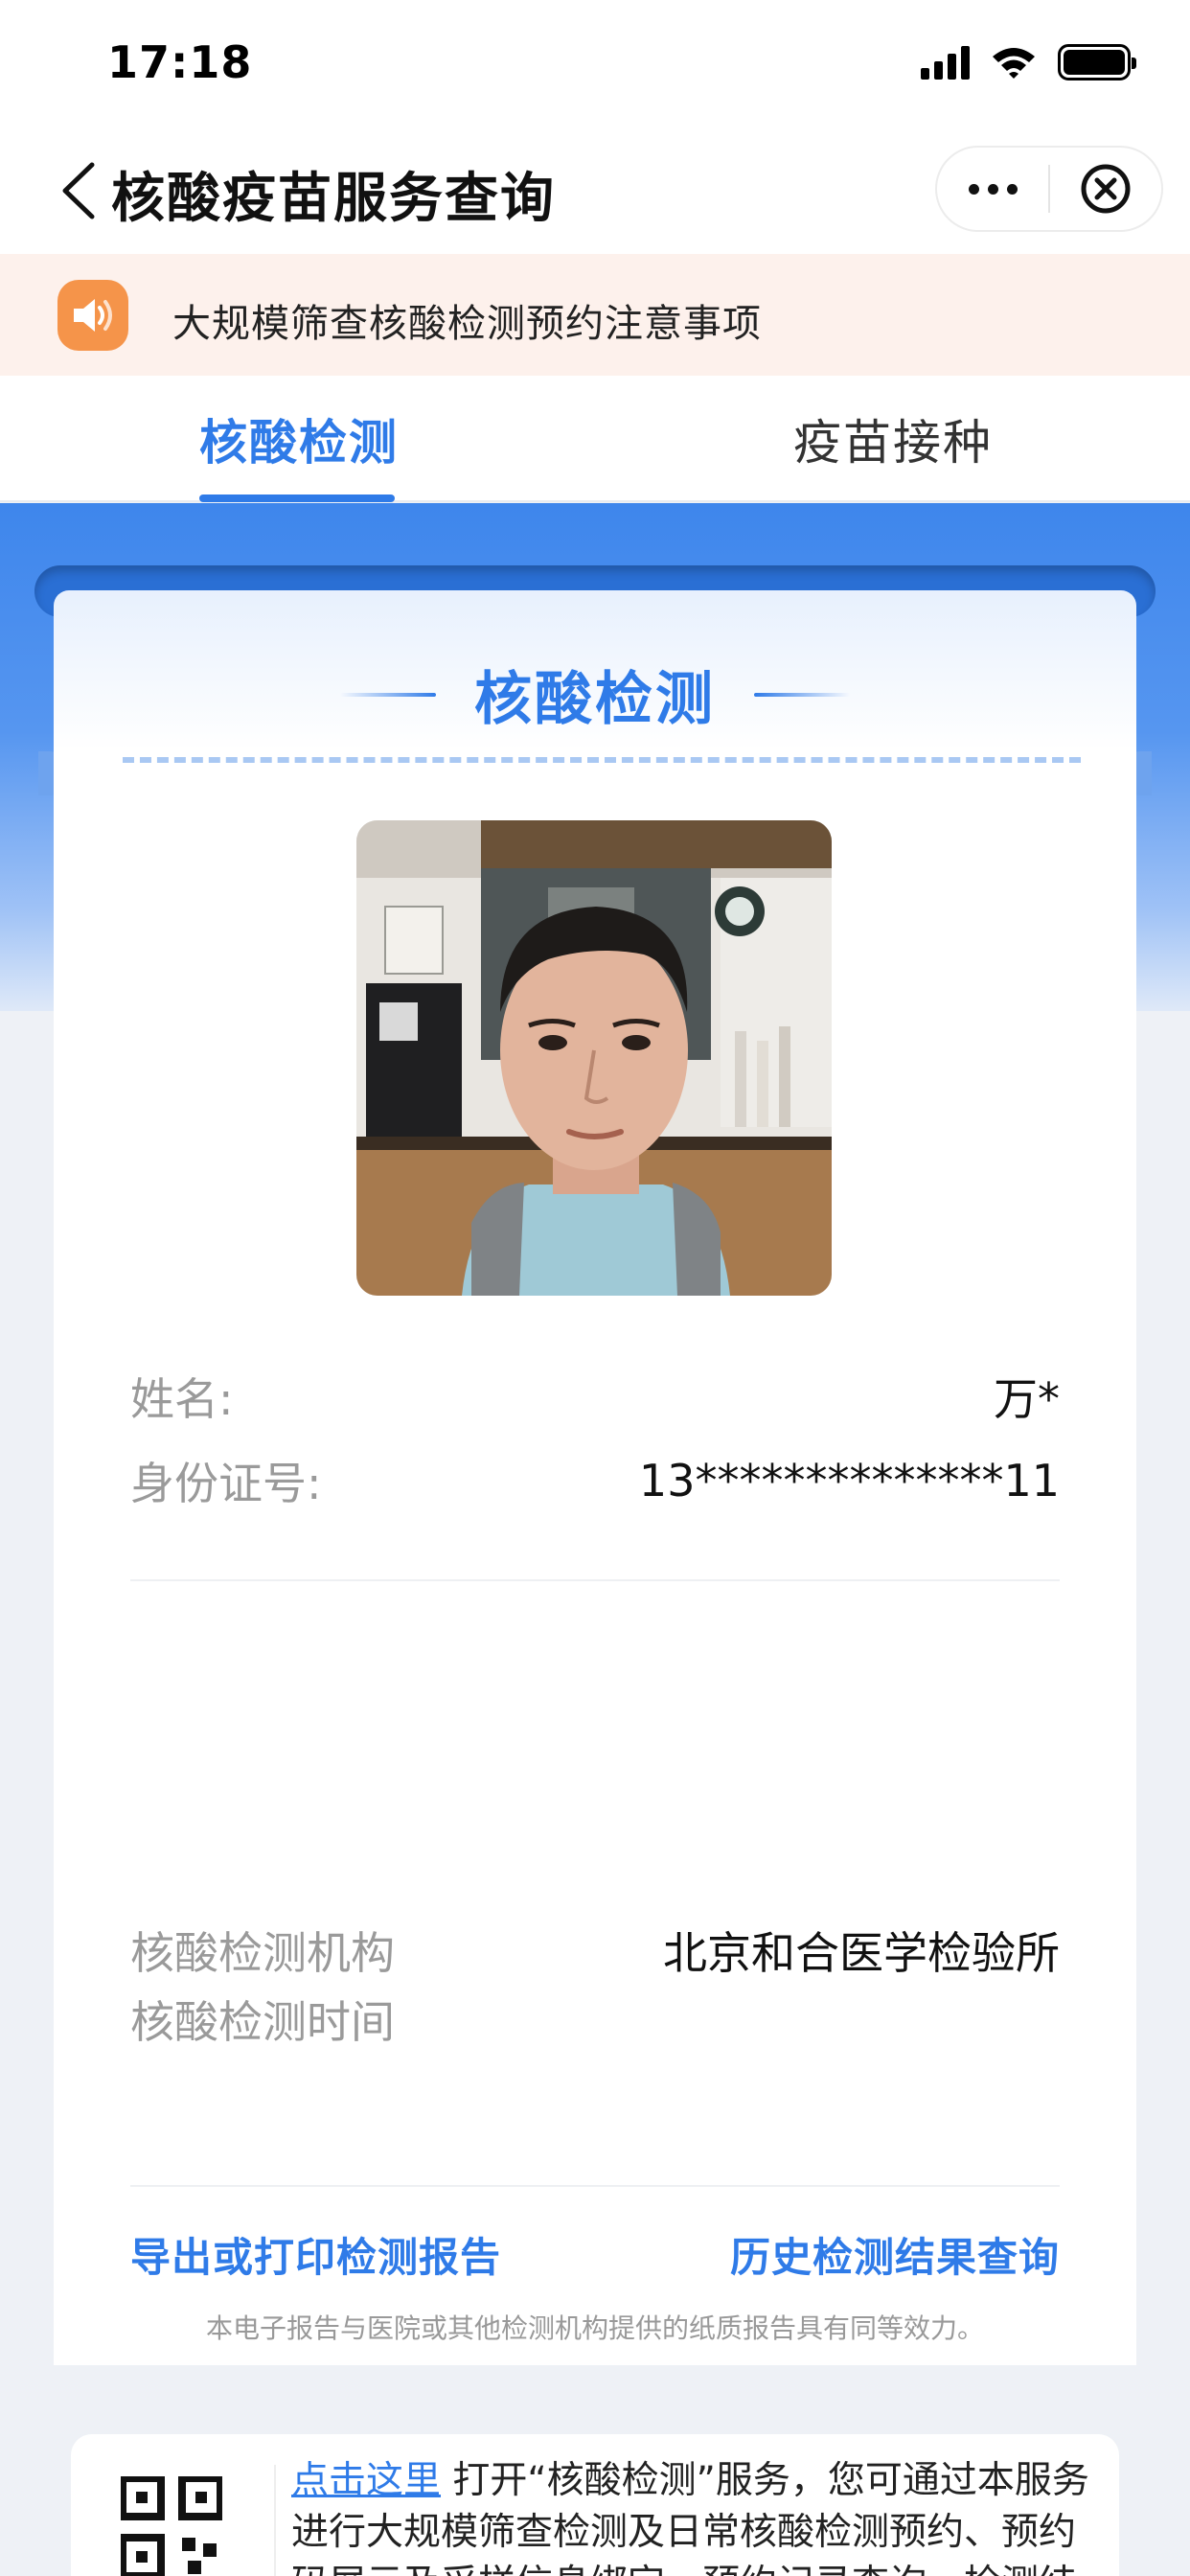  Describe the element at coordinates (595, 63) in the screenshot. I see `status-bar: 17:18` at that location.